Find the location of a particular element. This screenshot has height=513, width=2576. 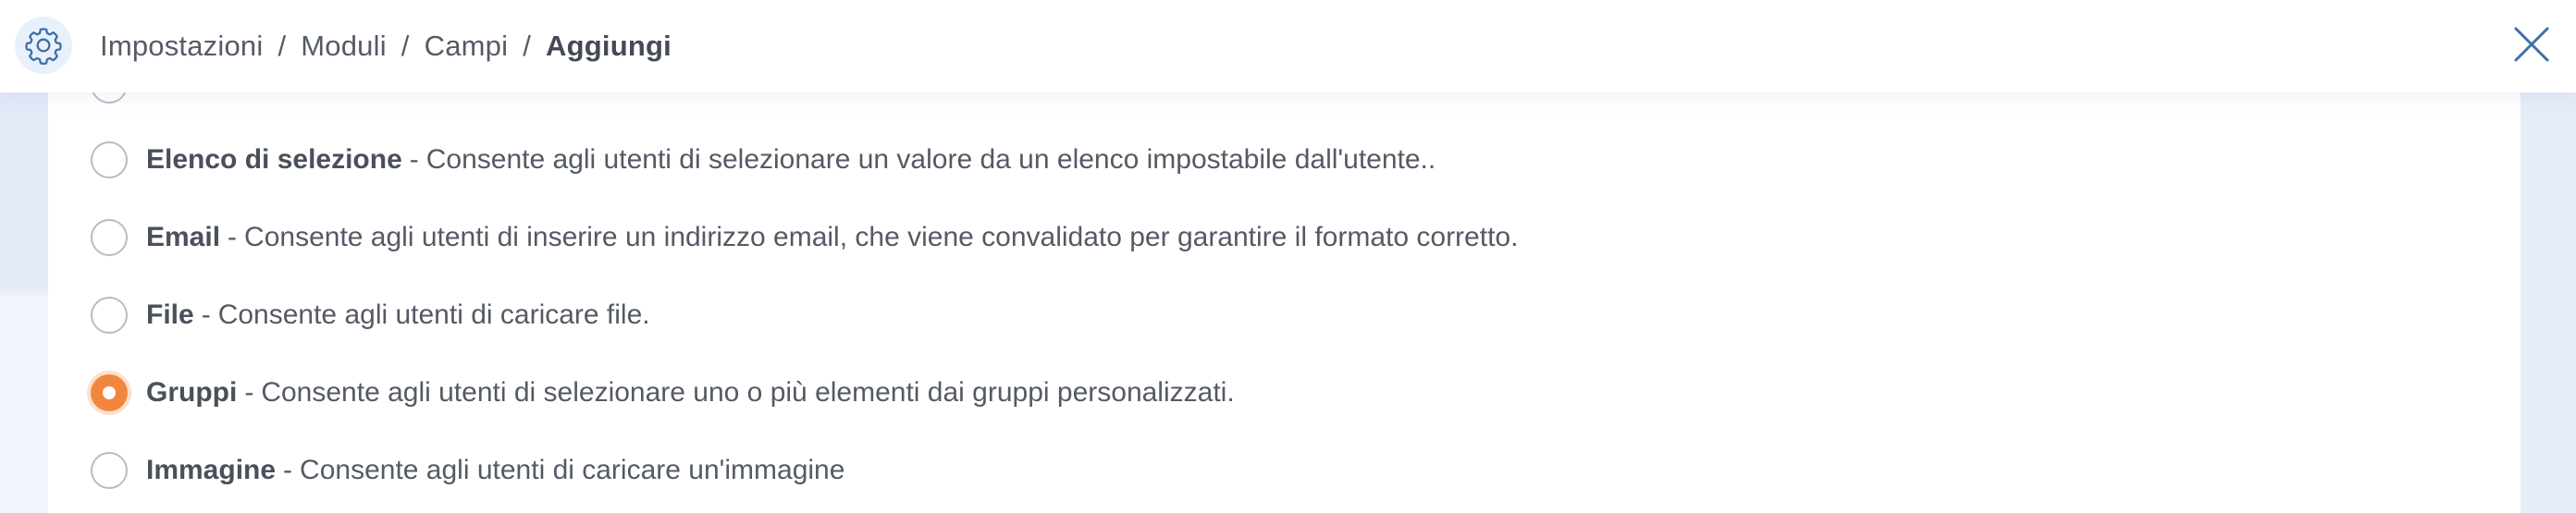

option-name: Immagine is located at coordinates (211, 470).